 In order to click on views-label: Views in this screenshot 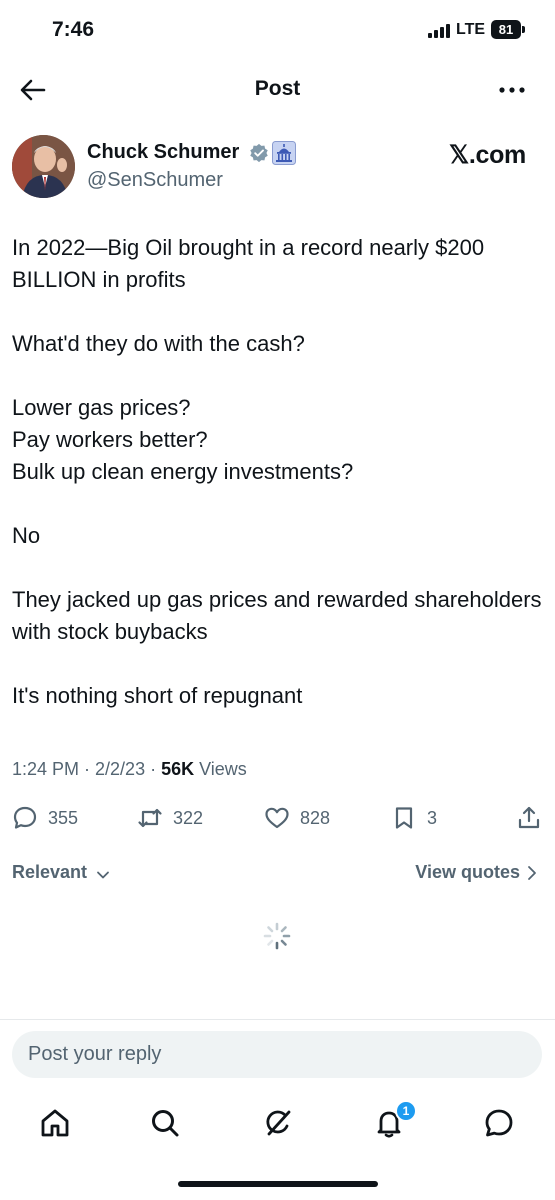, I will do `click(220, 769)`.